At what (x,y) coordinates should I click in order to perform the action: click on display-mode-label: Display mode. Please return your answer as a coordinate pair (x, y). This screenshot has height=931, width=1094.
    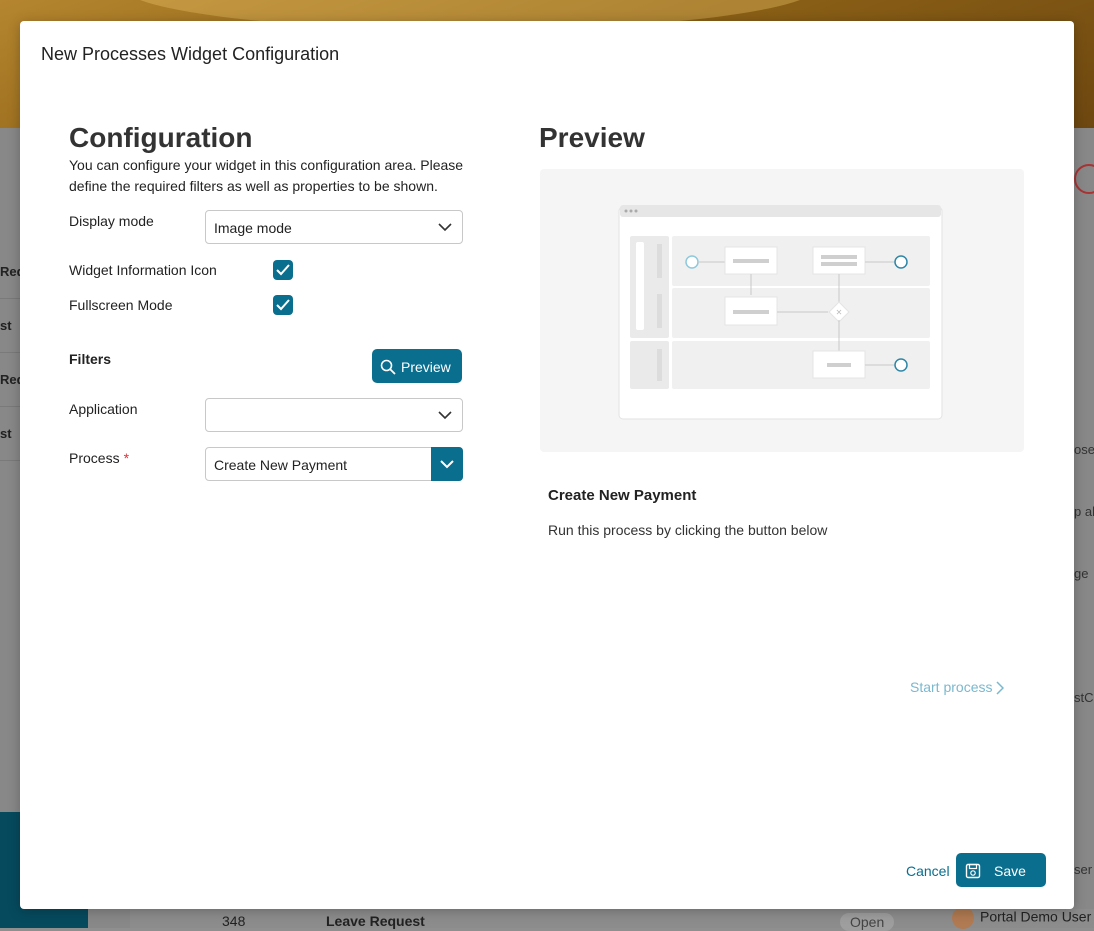
    Looking at the image, I should click on (111, 221).